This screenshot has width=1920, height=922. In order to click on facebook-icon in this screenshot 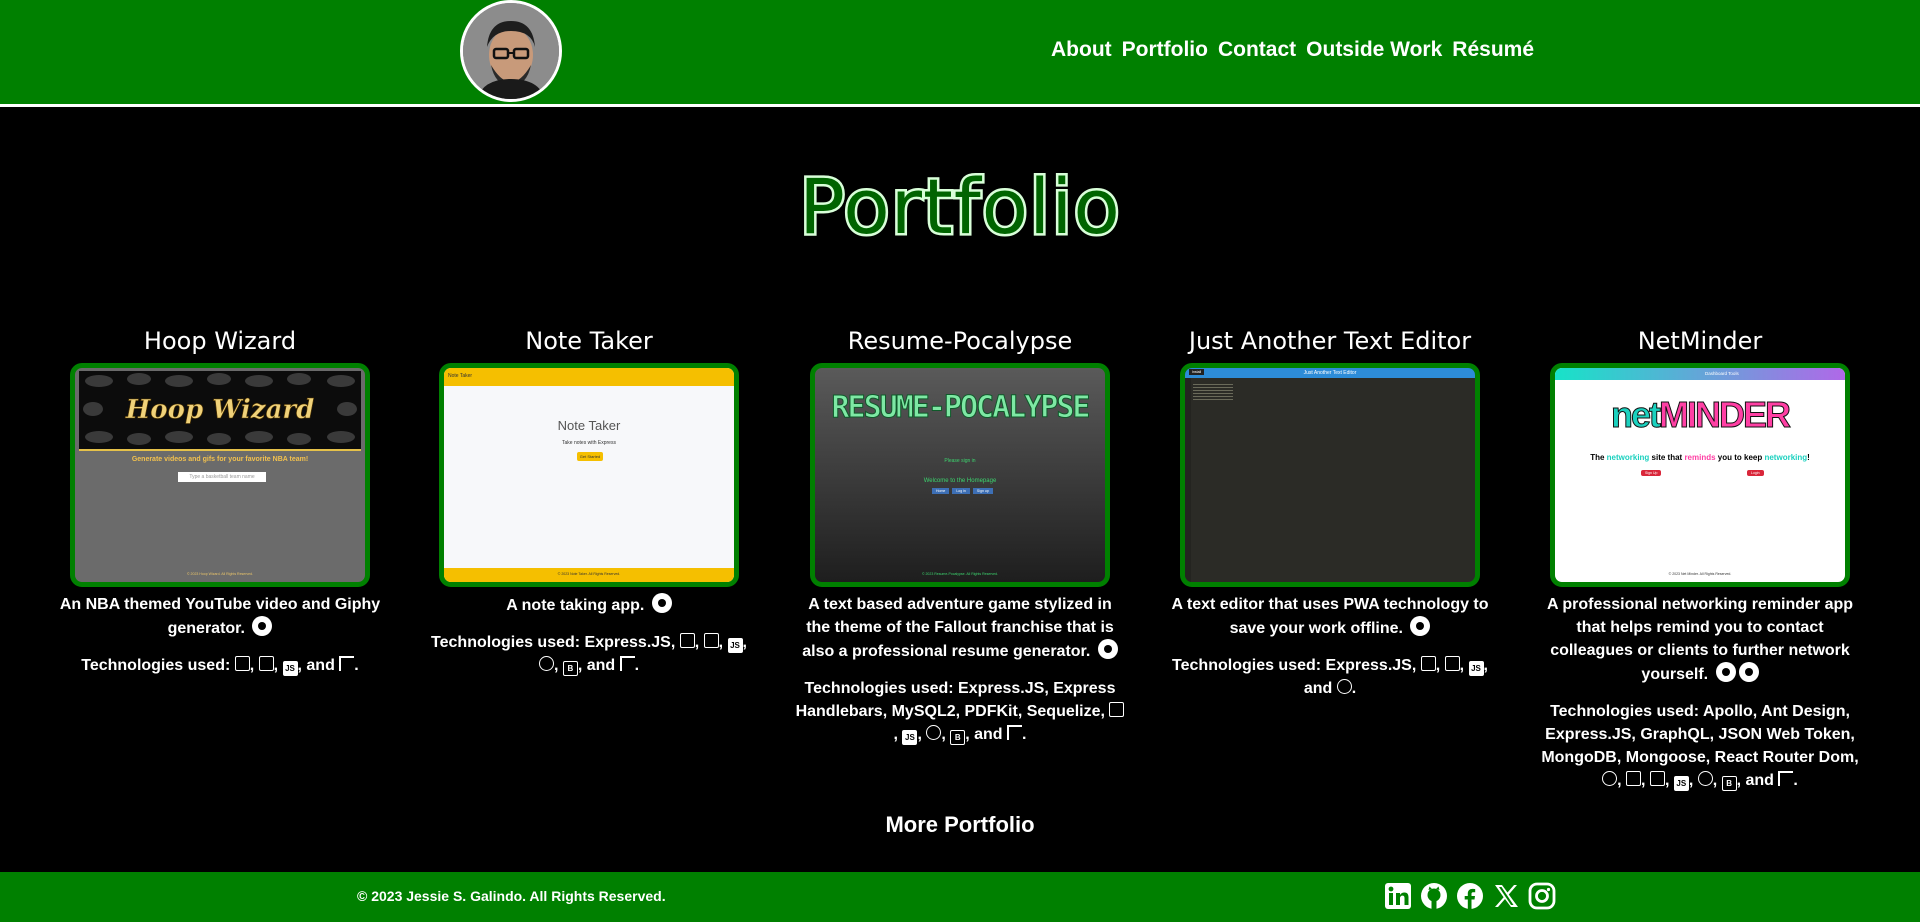, I will do `click(1470, 896)`.